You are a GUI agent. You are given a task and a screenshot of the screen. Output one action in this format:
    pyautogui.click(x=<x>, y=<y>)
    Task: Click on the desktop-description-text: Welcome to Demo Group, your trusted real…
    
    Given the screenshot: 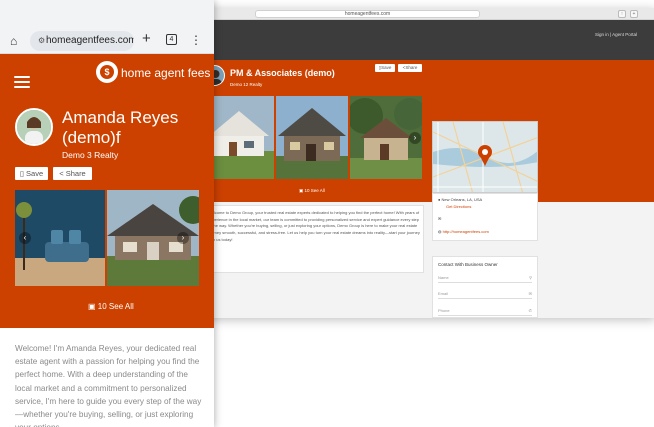 What is the action you would take?
    pyautogui.click(x=314, y=226)
    